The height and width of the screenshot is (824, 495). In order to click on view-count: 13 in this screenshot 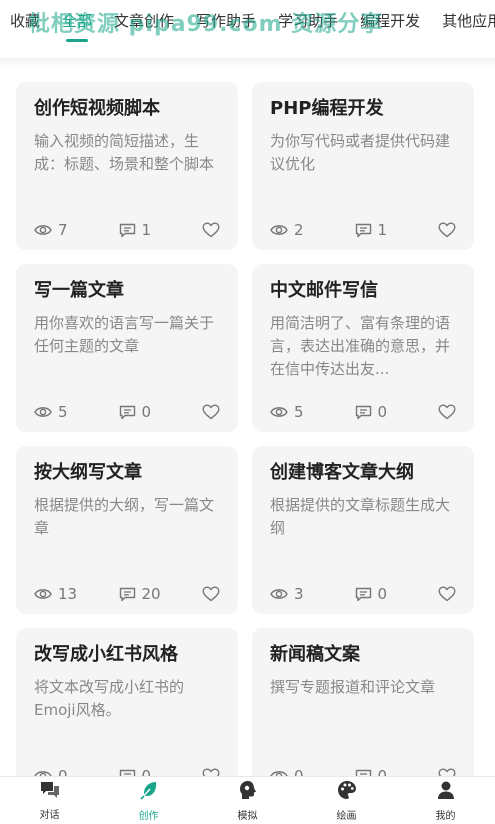, I will do `click(55, 594)`.